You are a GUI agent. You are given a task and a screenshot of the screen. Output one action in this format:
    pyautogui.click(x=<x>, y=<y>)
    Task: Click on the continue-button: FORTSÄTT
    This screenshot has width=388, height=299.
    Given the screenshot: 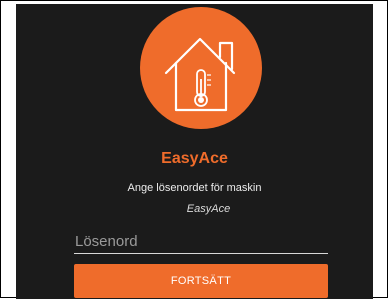 What is the action you would take?
    pyautogui.click(x=201, y=281)
    